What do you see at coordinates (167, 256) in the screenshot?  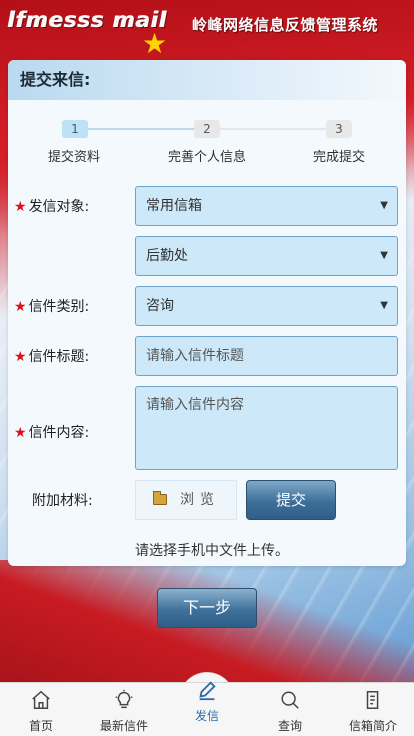 I see `dept-select-value: 后勤处` at bounding box center [167, 256].